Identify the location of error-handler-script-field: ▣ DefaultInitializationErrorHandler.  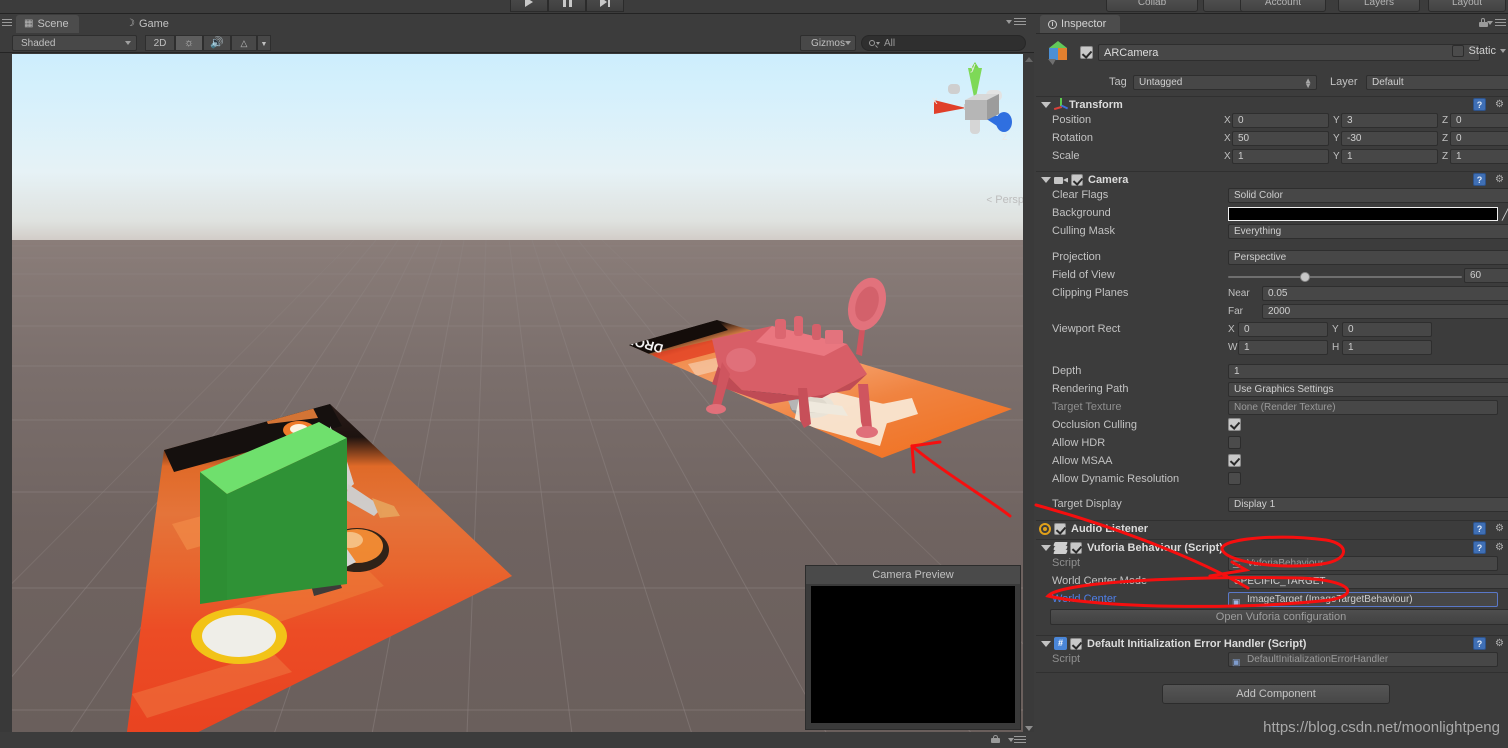
(1363, 659).